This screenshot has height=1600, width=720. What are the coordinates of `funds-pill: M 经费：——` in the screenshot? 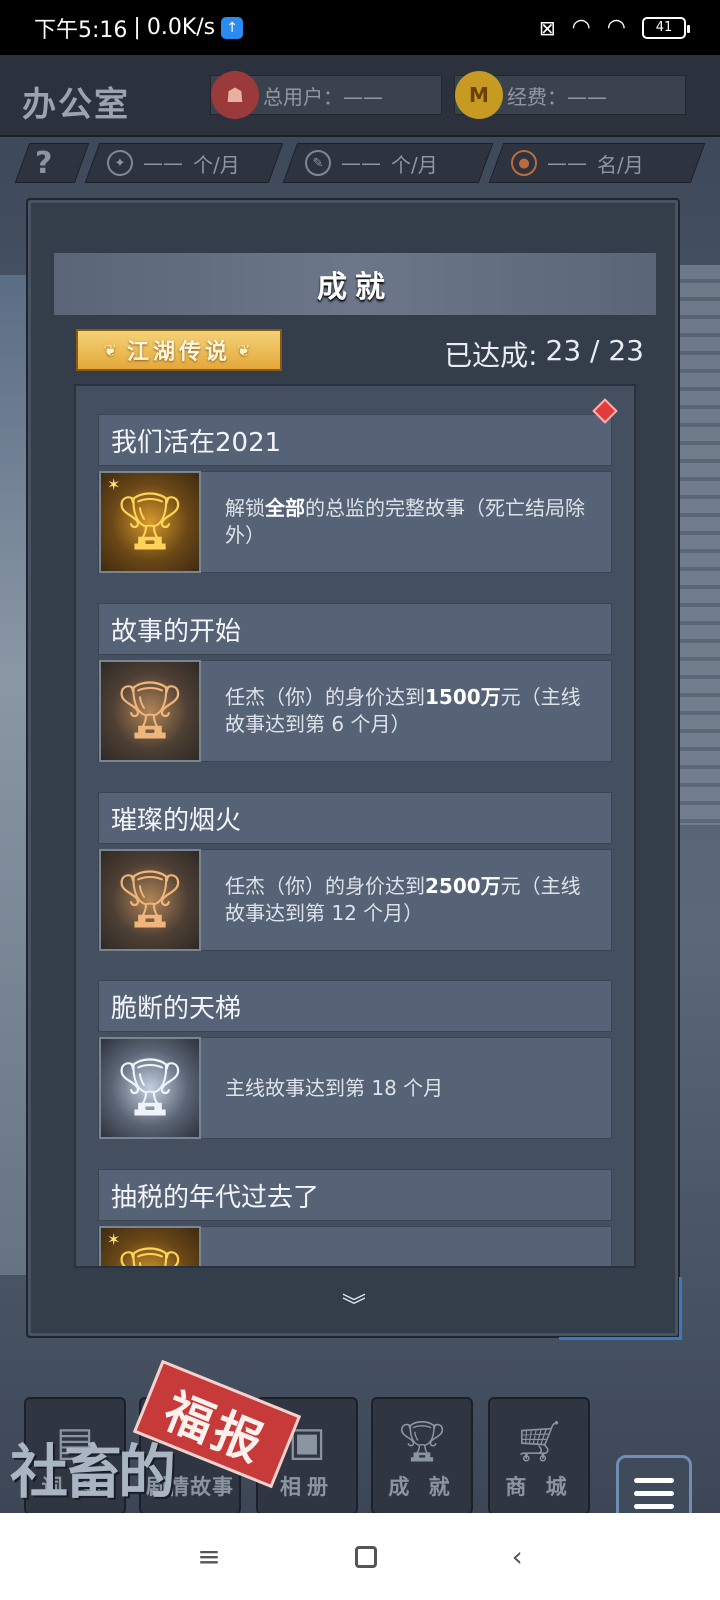 It's located at (570, 95).